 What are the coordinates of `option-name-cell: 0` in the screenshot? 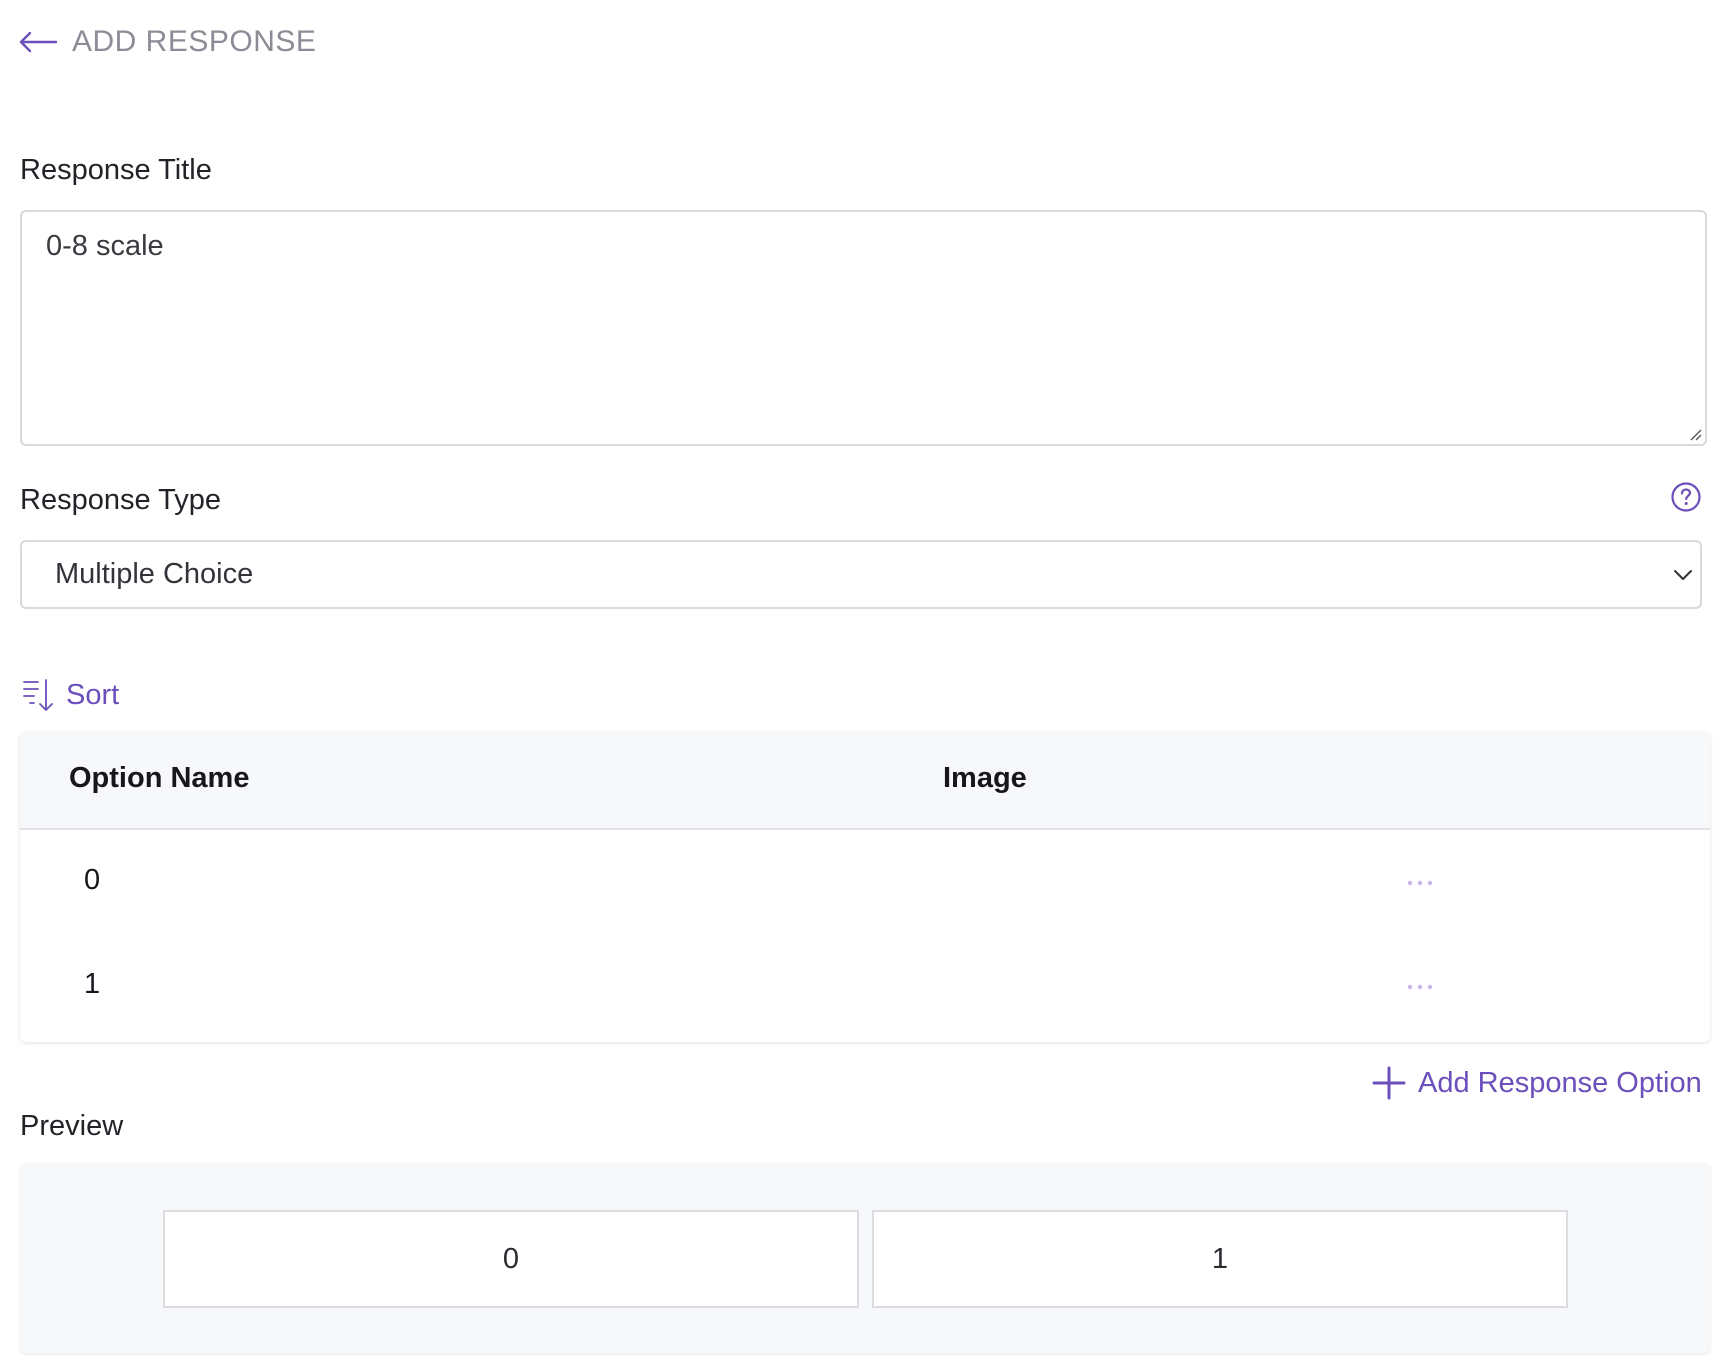 It's located at (92, 880).